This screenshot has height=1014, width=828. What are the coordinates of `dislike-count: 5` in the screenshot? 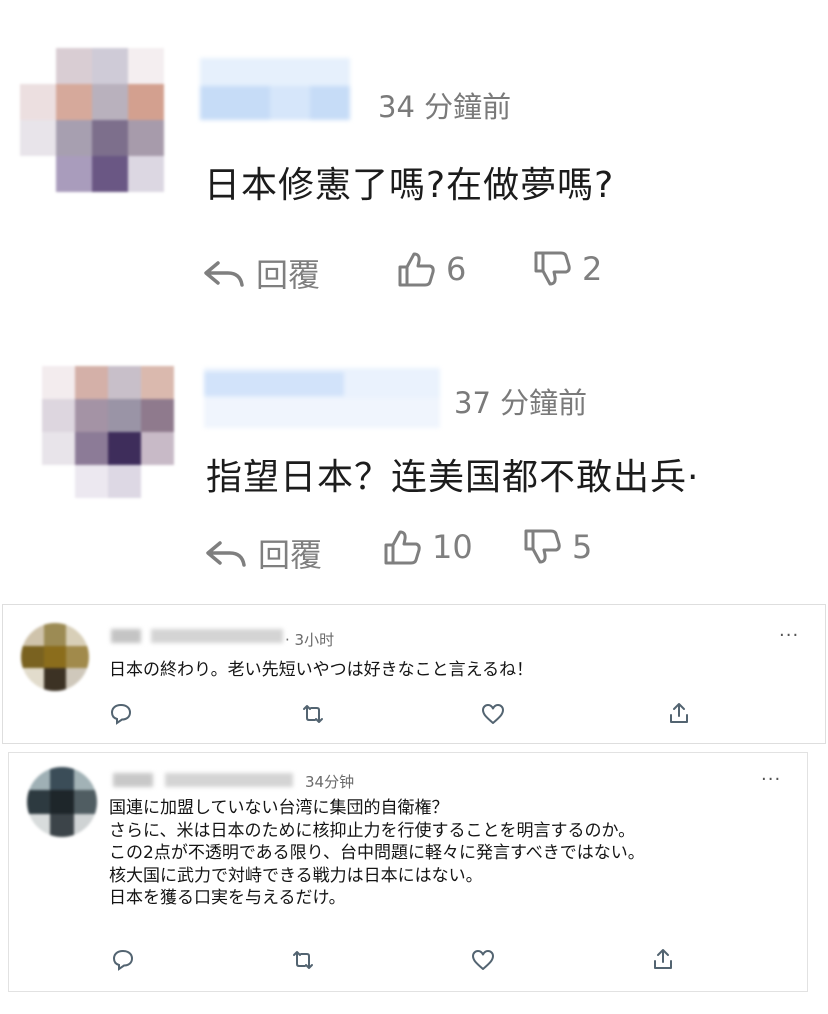 It's located at (582, 547).